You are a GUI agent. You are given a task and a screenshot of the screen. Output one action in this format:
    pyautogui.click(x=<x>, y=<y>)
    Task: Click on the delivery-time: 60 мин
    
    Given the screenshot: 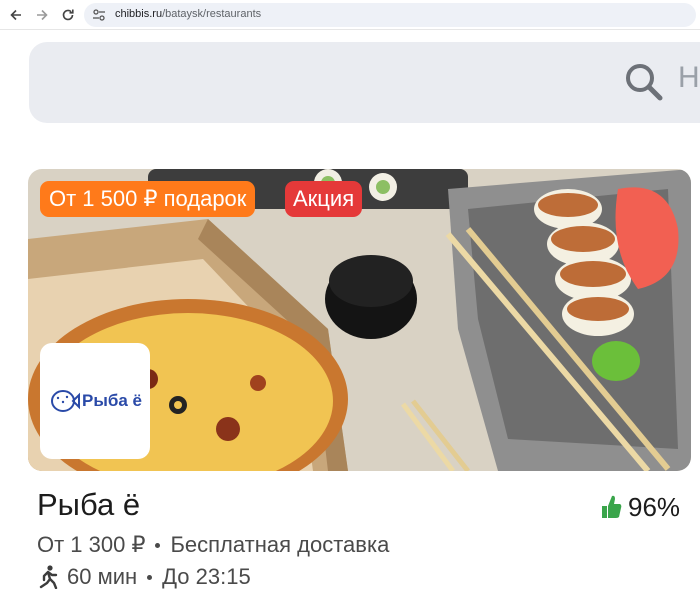 What is the action you would take?
    pyautogui.click(x=102, y=576)
    